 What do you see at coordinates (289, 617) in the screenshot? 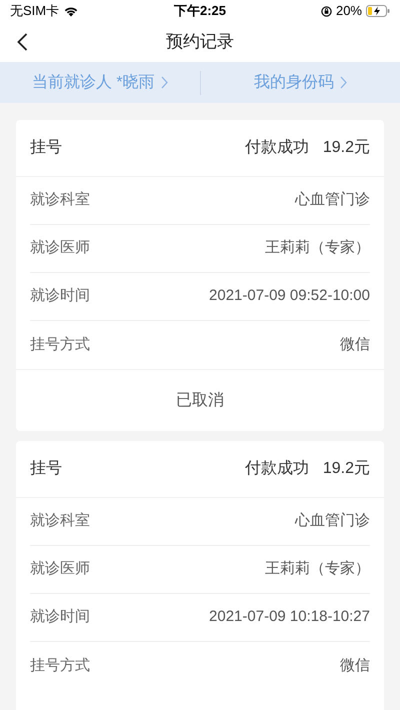
I see `field-value: 2021-07-09 10:18-10:27` at bounding box center [289, 617].